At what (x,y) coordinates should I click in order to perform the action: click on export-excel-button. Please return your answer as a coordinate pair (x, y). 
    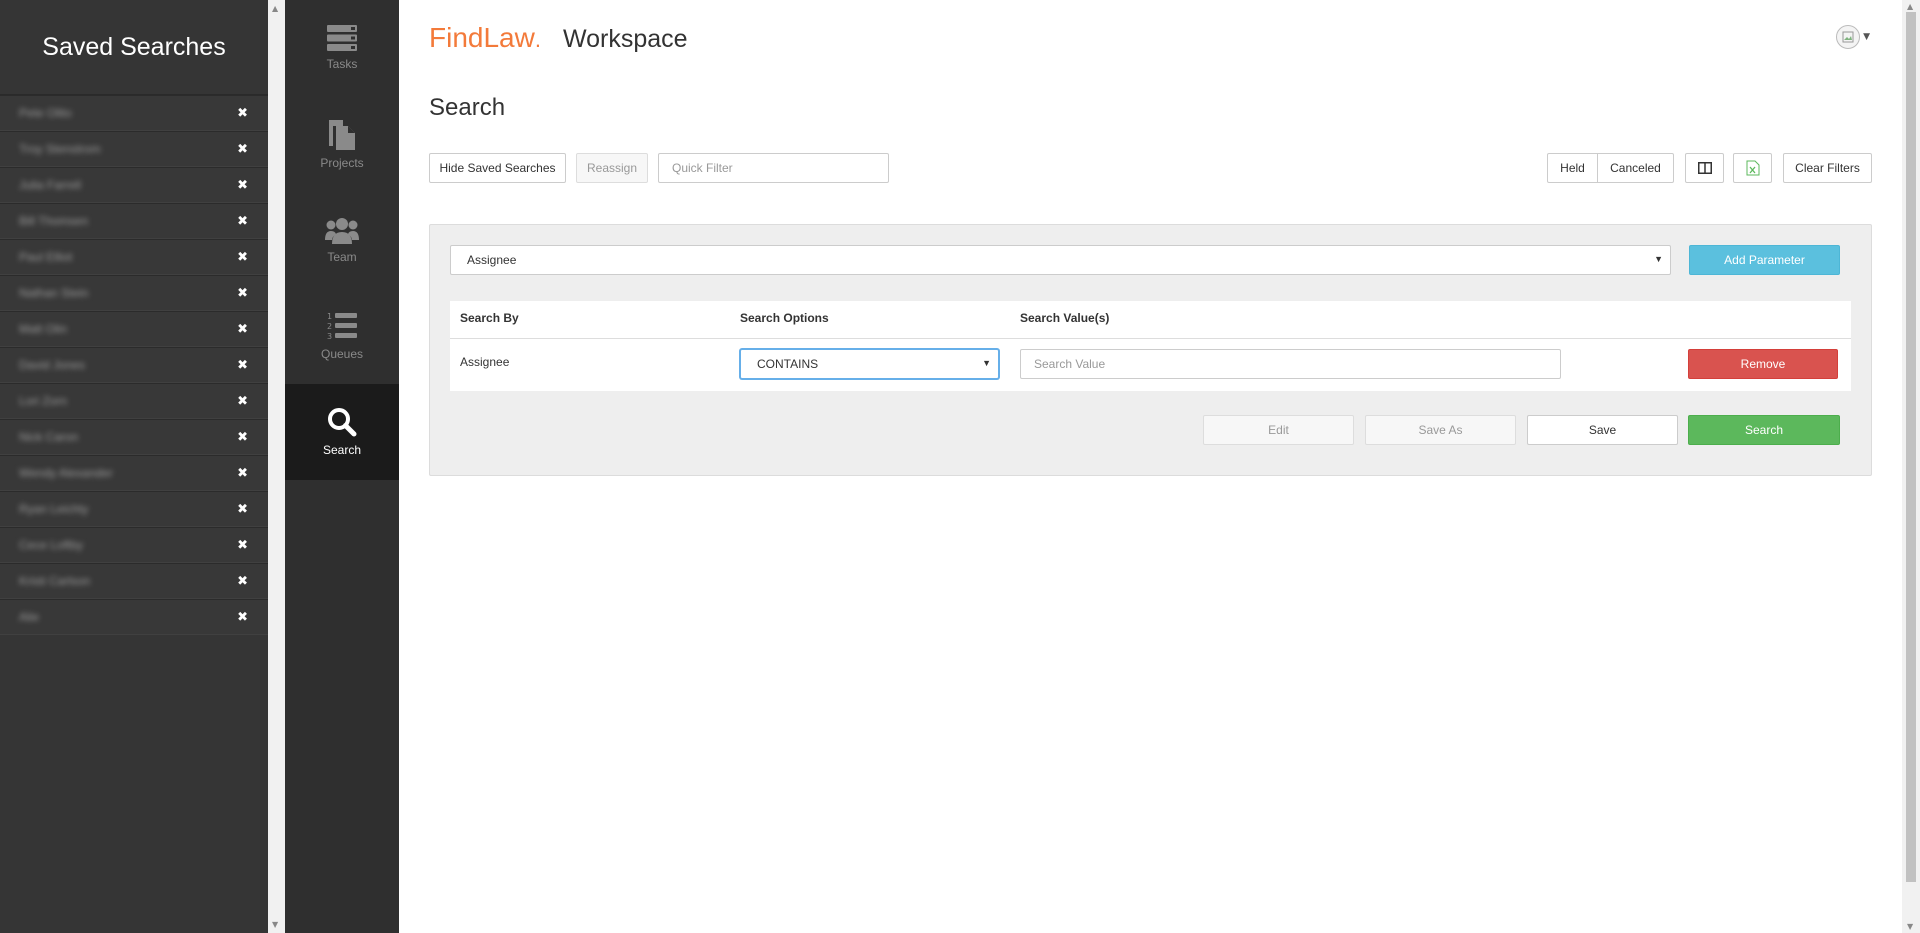
    Looking at the image, I should click on (1752, 168).